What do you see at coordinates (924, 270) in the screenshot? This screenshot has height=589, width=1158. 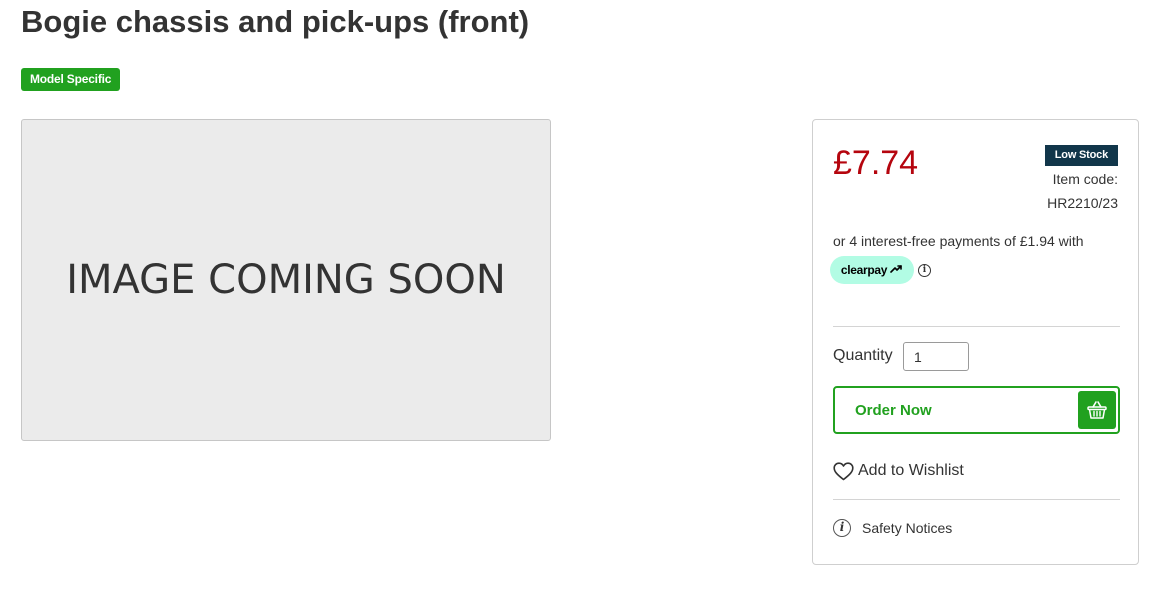 I see `clearpay-info-icon: i` at bounding box center [924, 270].